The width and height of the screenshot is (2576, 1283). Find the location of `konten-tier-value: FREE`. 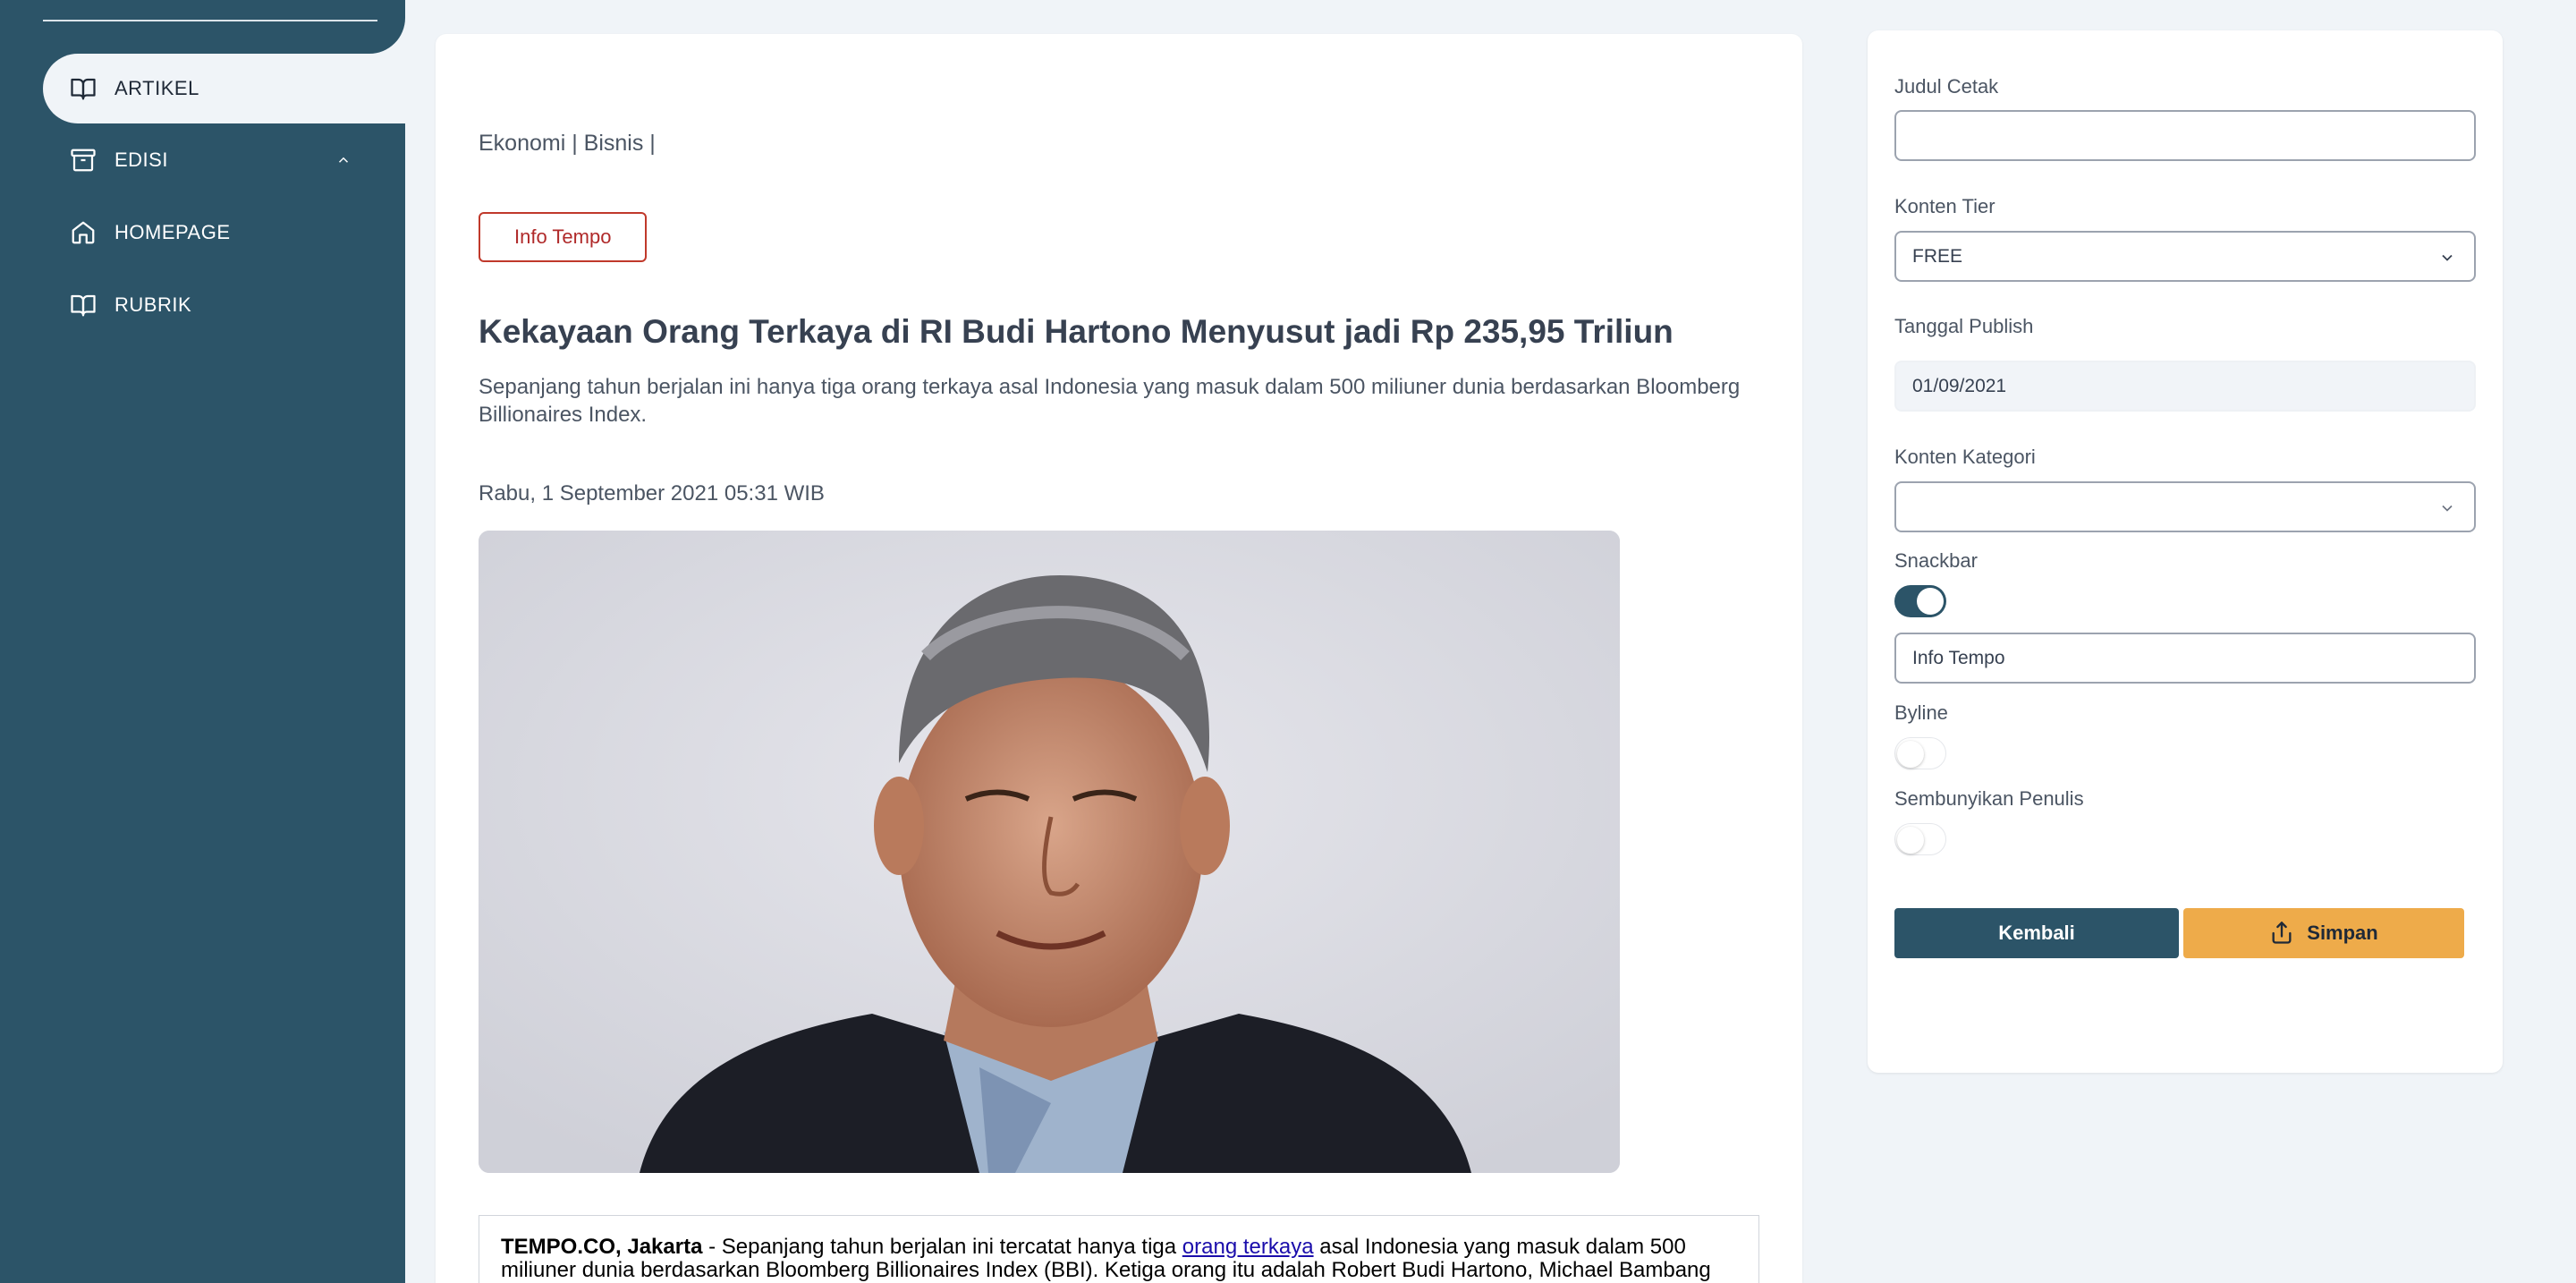

konten-tier-value: FREE is located at coordinates (1937, 256).